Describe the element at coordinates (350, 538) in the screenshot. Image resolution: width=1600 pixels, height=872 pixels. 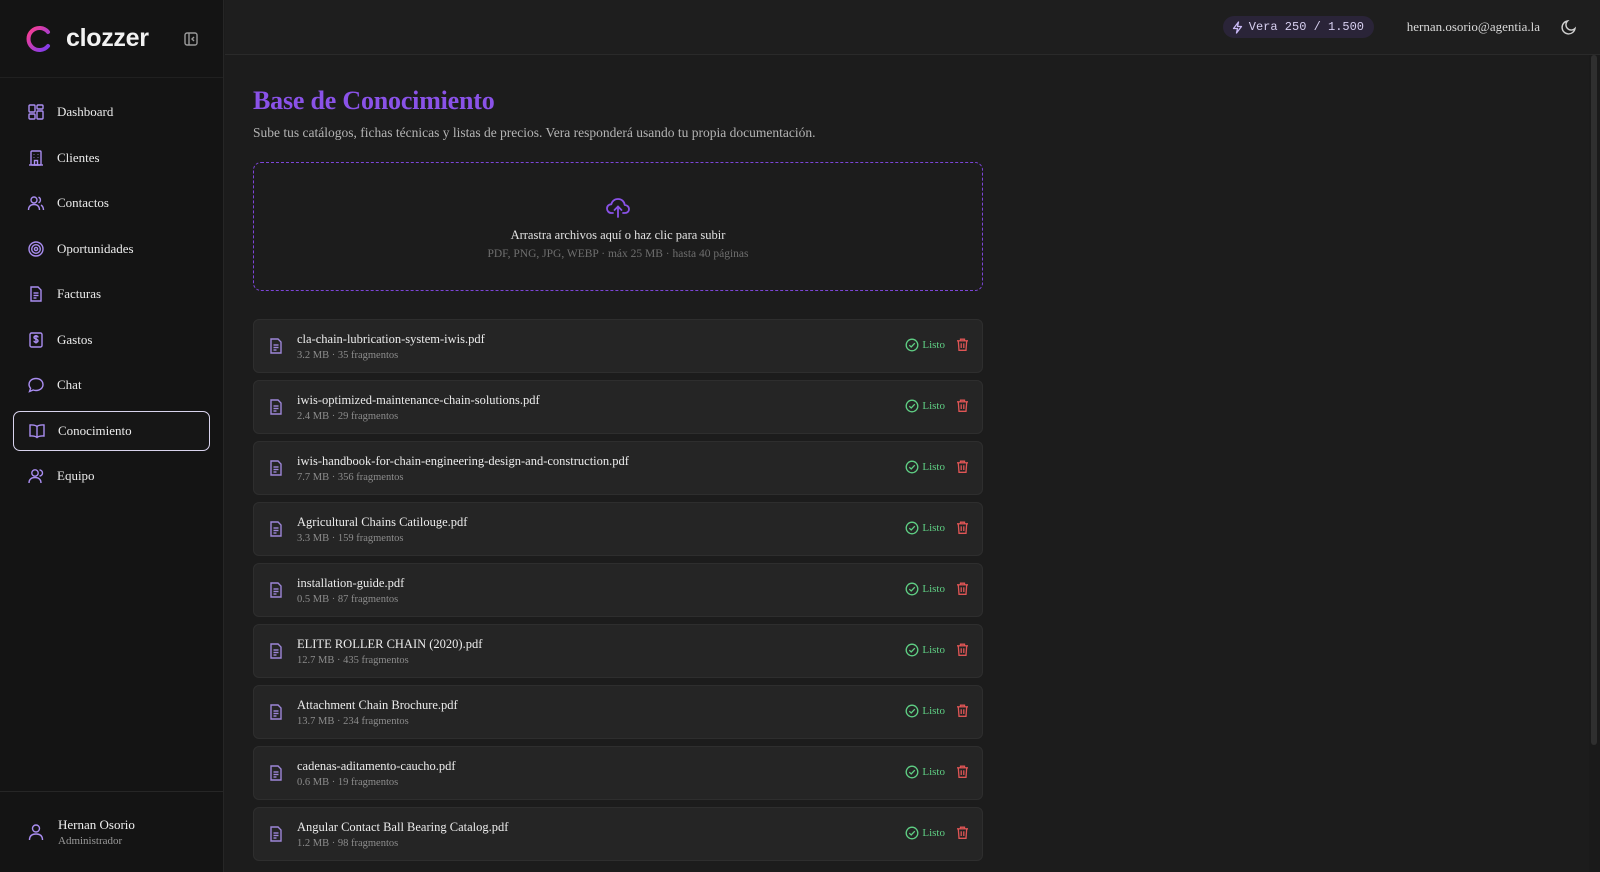
I see `file-meta: 3.3 MB · 159 fragmentos` at that location.